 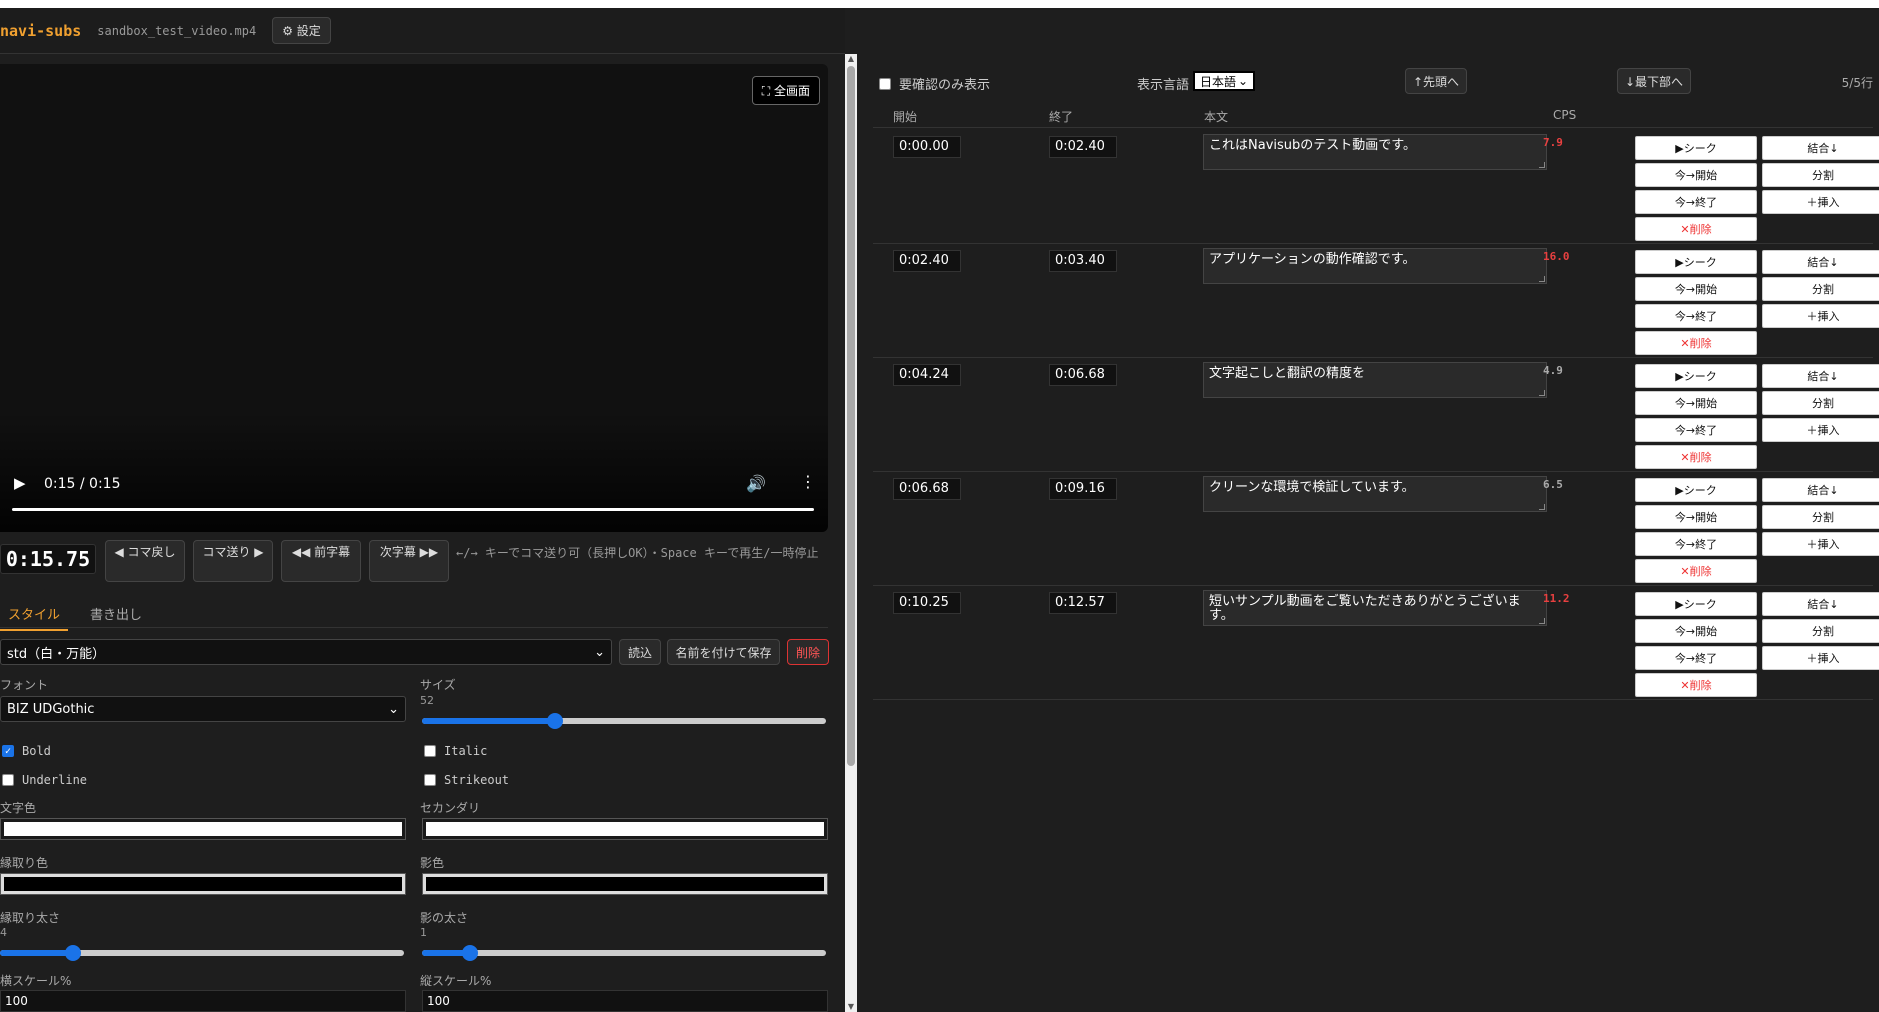 What do you see at coordinates (455, 751) in the screenshot?
I see `italic-checkbox: Italic` at bounding box center [455, 751].